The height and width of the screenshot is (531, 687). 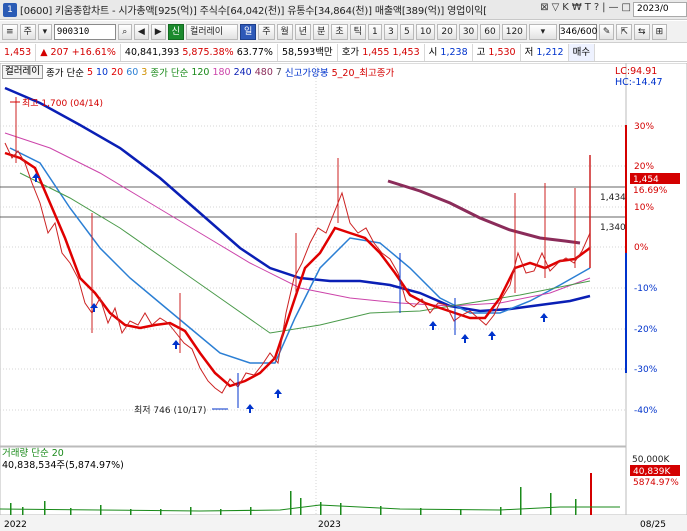 I want to click on maximize-icon: □, so click(x=626, y=7).